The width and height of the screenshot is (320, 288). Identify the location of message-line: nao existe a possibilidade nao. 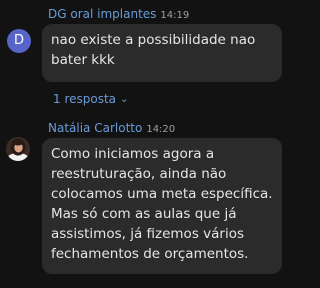
(153, 40).